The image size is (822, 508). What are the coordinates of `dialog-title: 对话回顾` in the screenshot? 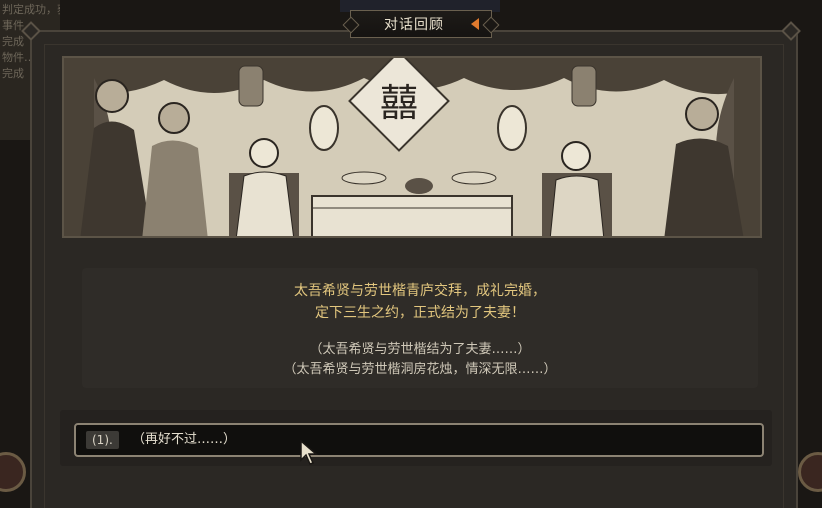 It's located at (414, 25).